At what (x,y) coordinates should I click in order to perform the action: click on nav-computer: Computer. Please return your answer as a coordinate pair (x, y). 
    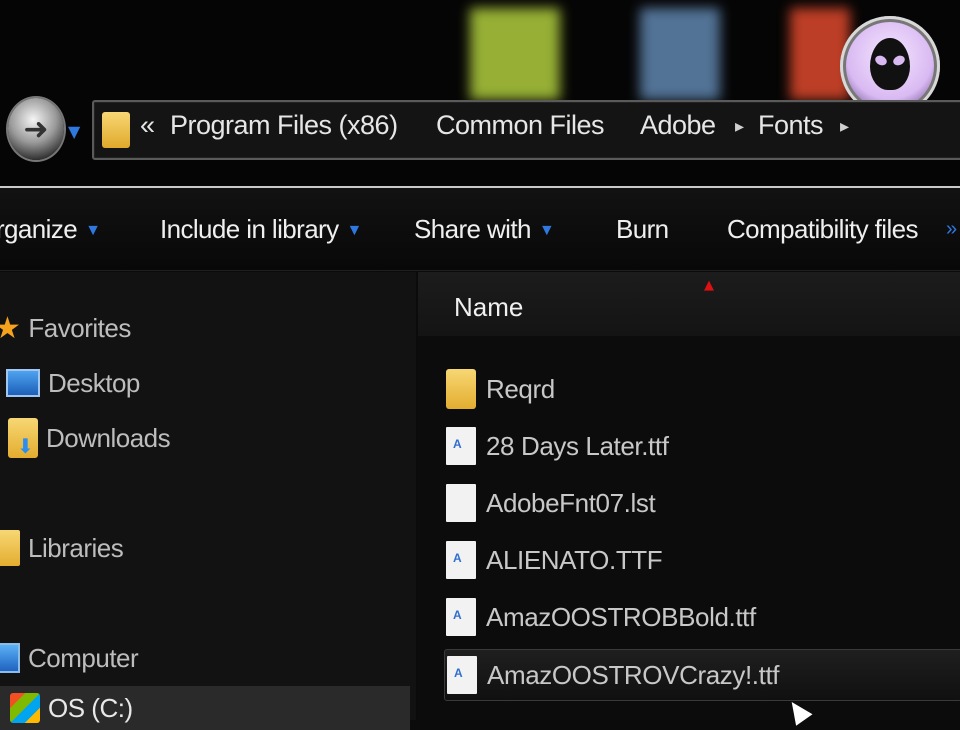
    Looking at the image, I should click on (69, 658).